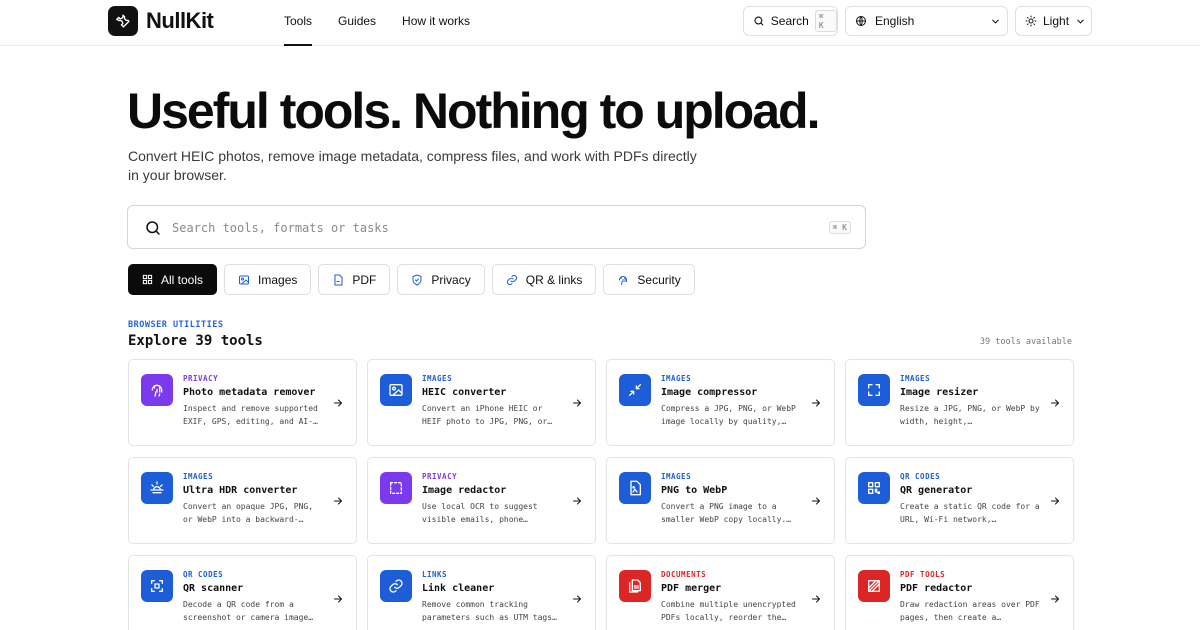  What do you see at coordinates (923, 574) in the screenshot?
I see `tool-category: PDF TOOLS` at bounding box center [923, 574].